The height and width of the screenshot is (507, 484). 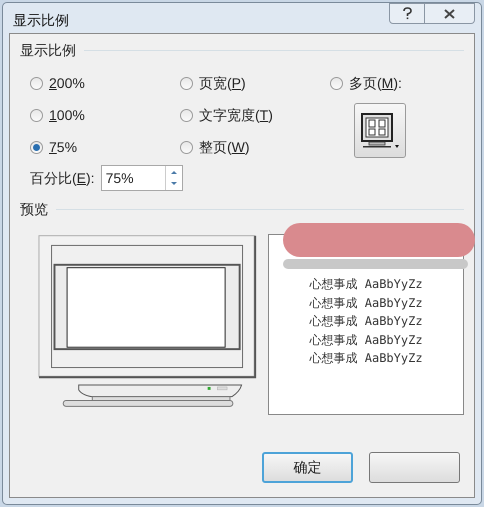 What do you see at coordinates (224, 147) in the screenshot?
I see `option-label: 整页(W)` at bounding box center [224, 147].